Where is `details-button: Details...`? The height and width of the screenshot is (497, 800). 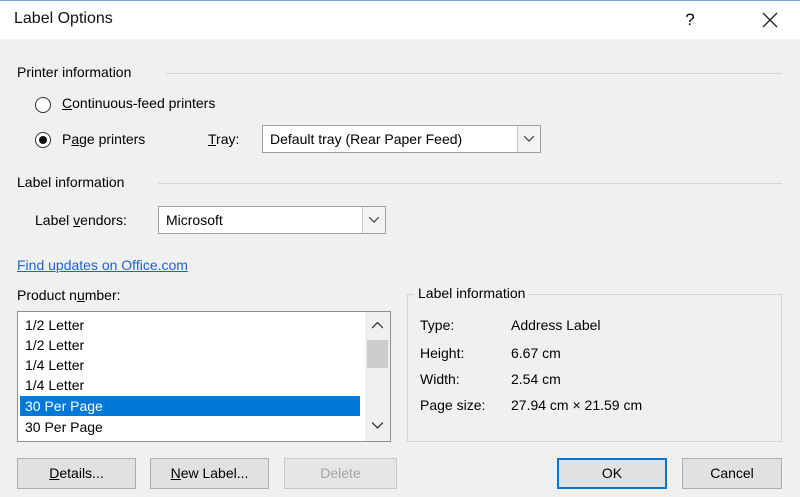 details-button: Details... is located at coordinates (76, 473).